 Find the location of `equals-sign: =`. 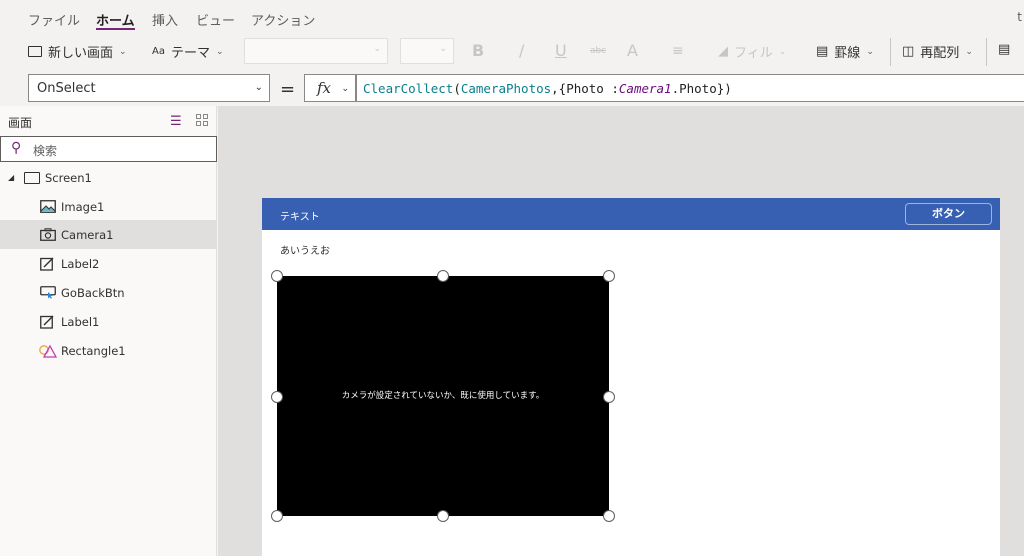

equals-sign: = is located at coordinates (288, 89).